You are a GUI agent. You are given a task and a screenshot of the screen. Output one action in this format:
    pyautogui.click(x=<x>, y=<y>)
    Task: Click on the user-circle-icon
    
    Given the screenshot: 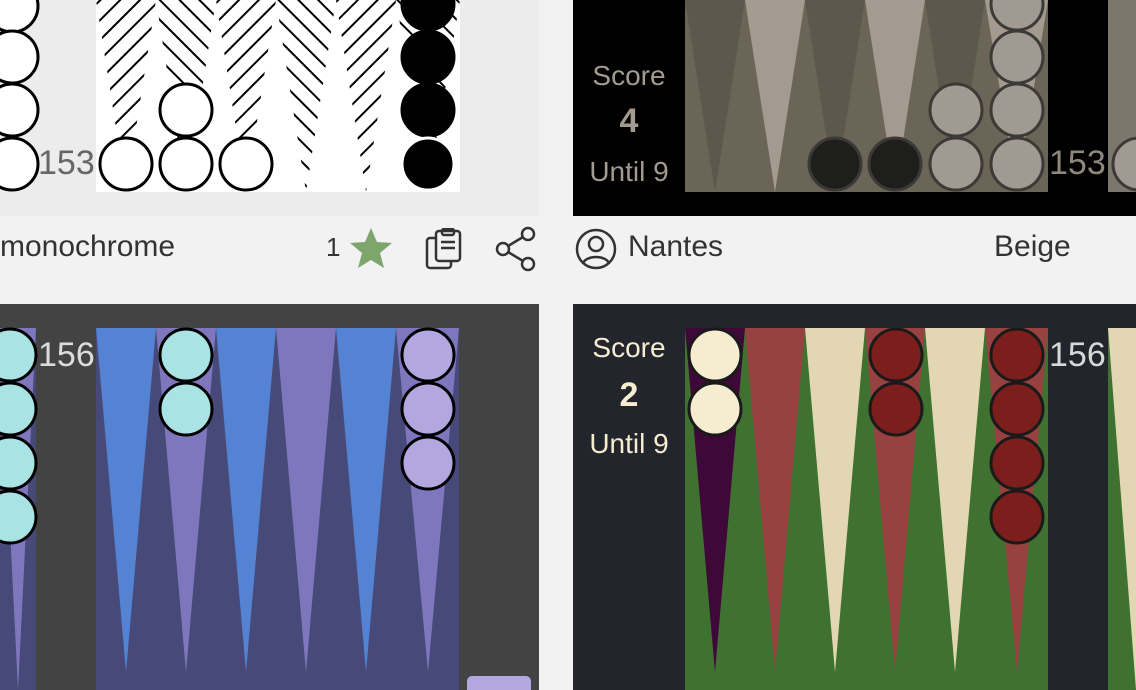 What is the action you would take?
    pyautogui.click(x=596, y=249)
    